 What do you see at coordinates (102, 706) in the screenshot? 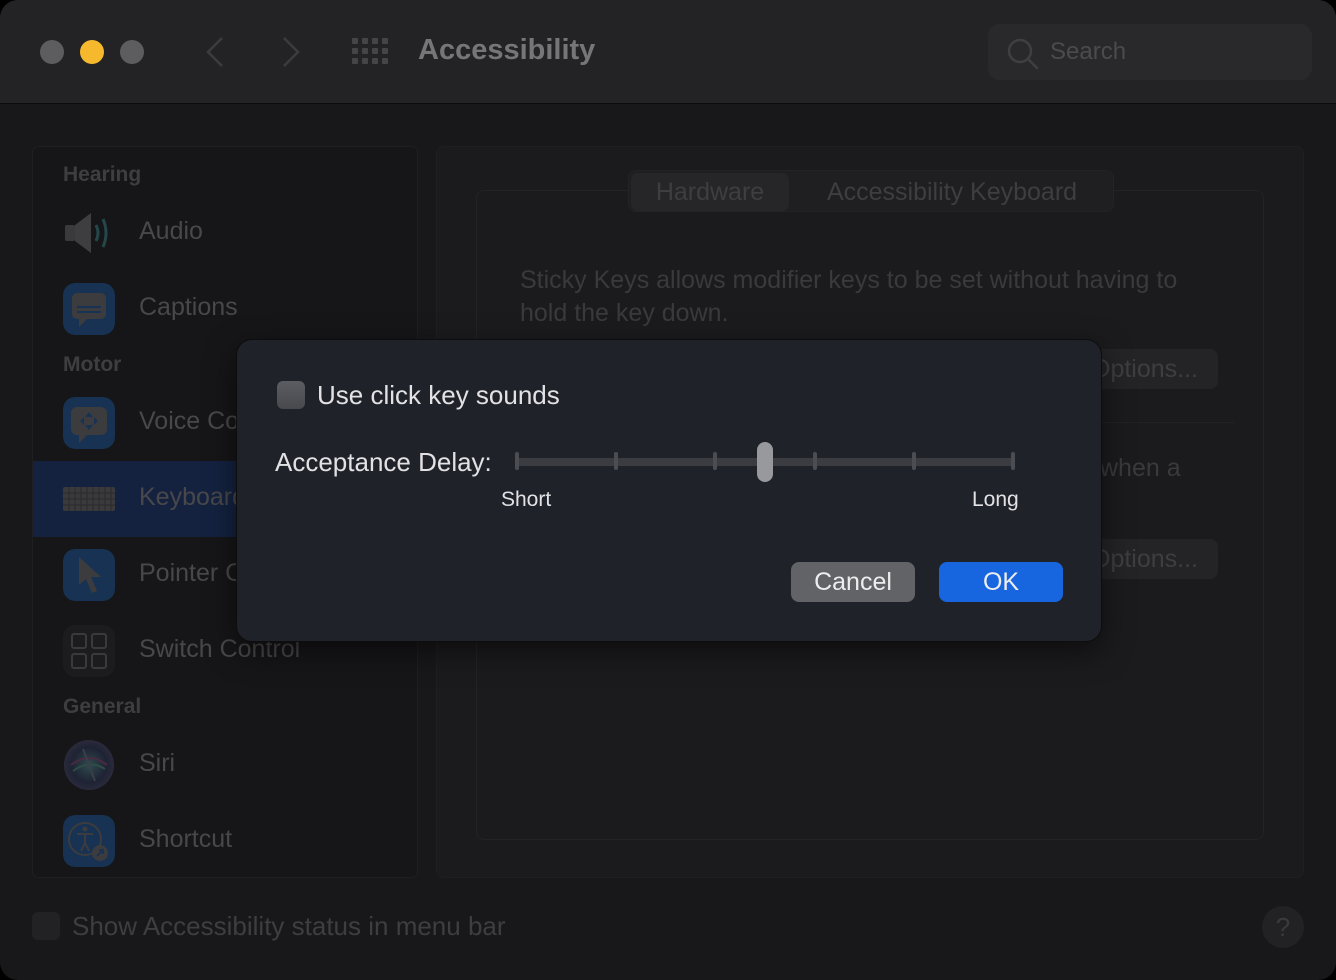
I see `section-header-general: General` at bounding box center [102, 706].